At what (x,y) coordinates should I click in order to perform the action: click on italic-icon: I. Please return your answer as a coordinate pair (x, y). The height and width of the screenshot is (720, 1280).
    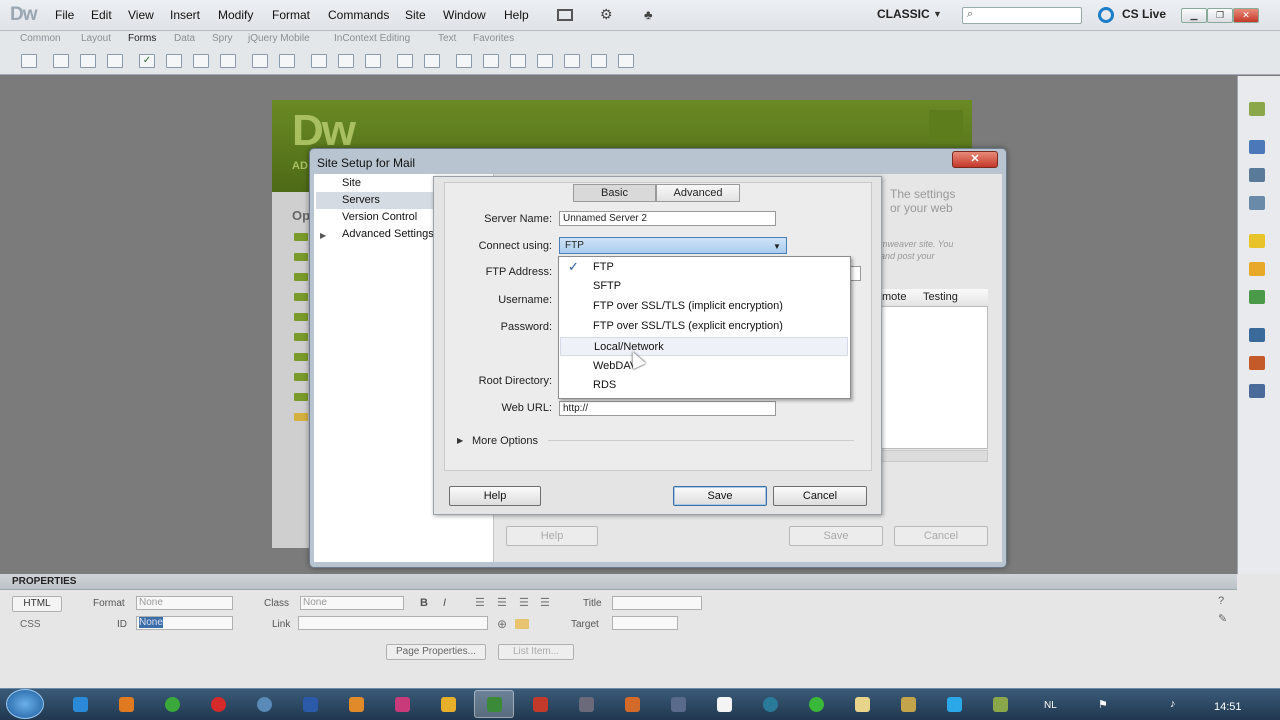
    Looking at the image, I should click on (444, 603).